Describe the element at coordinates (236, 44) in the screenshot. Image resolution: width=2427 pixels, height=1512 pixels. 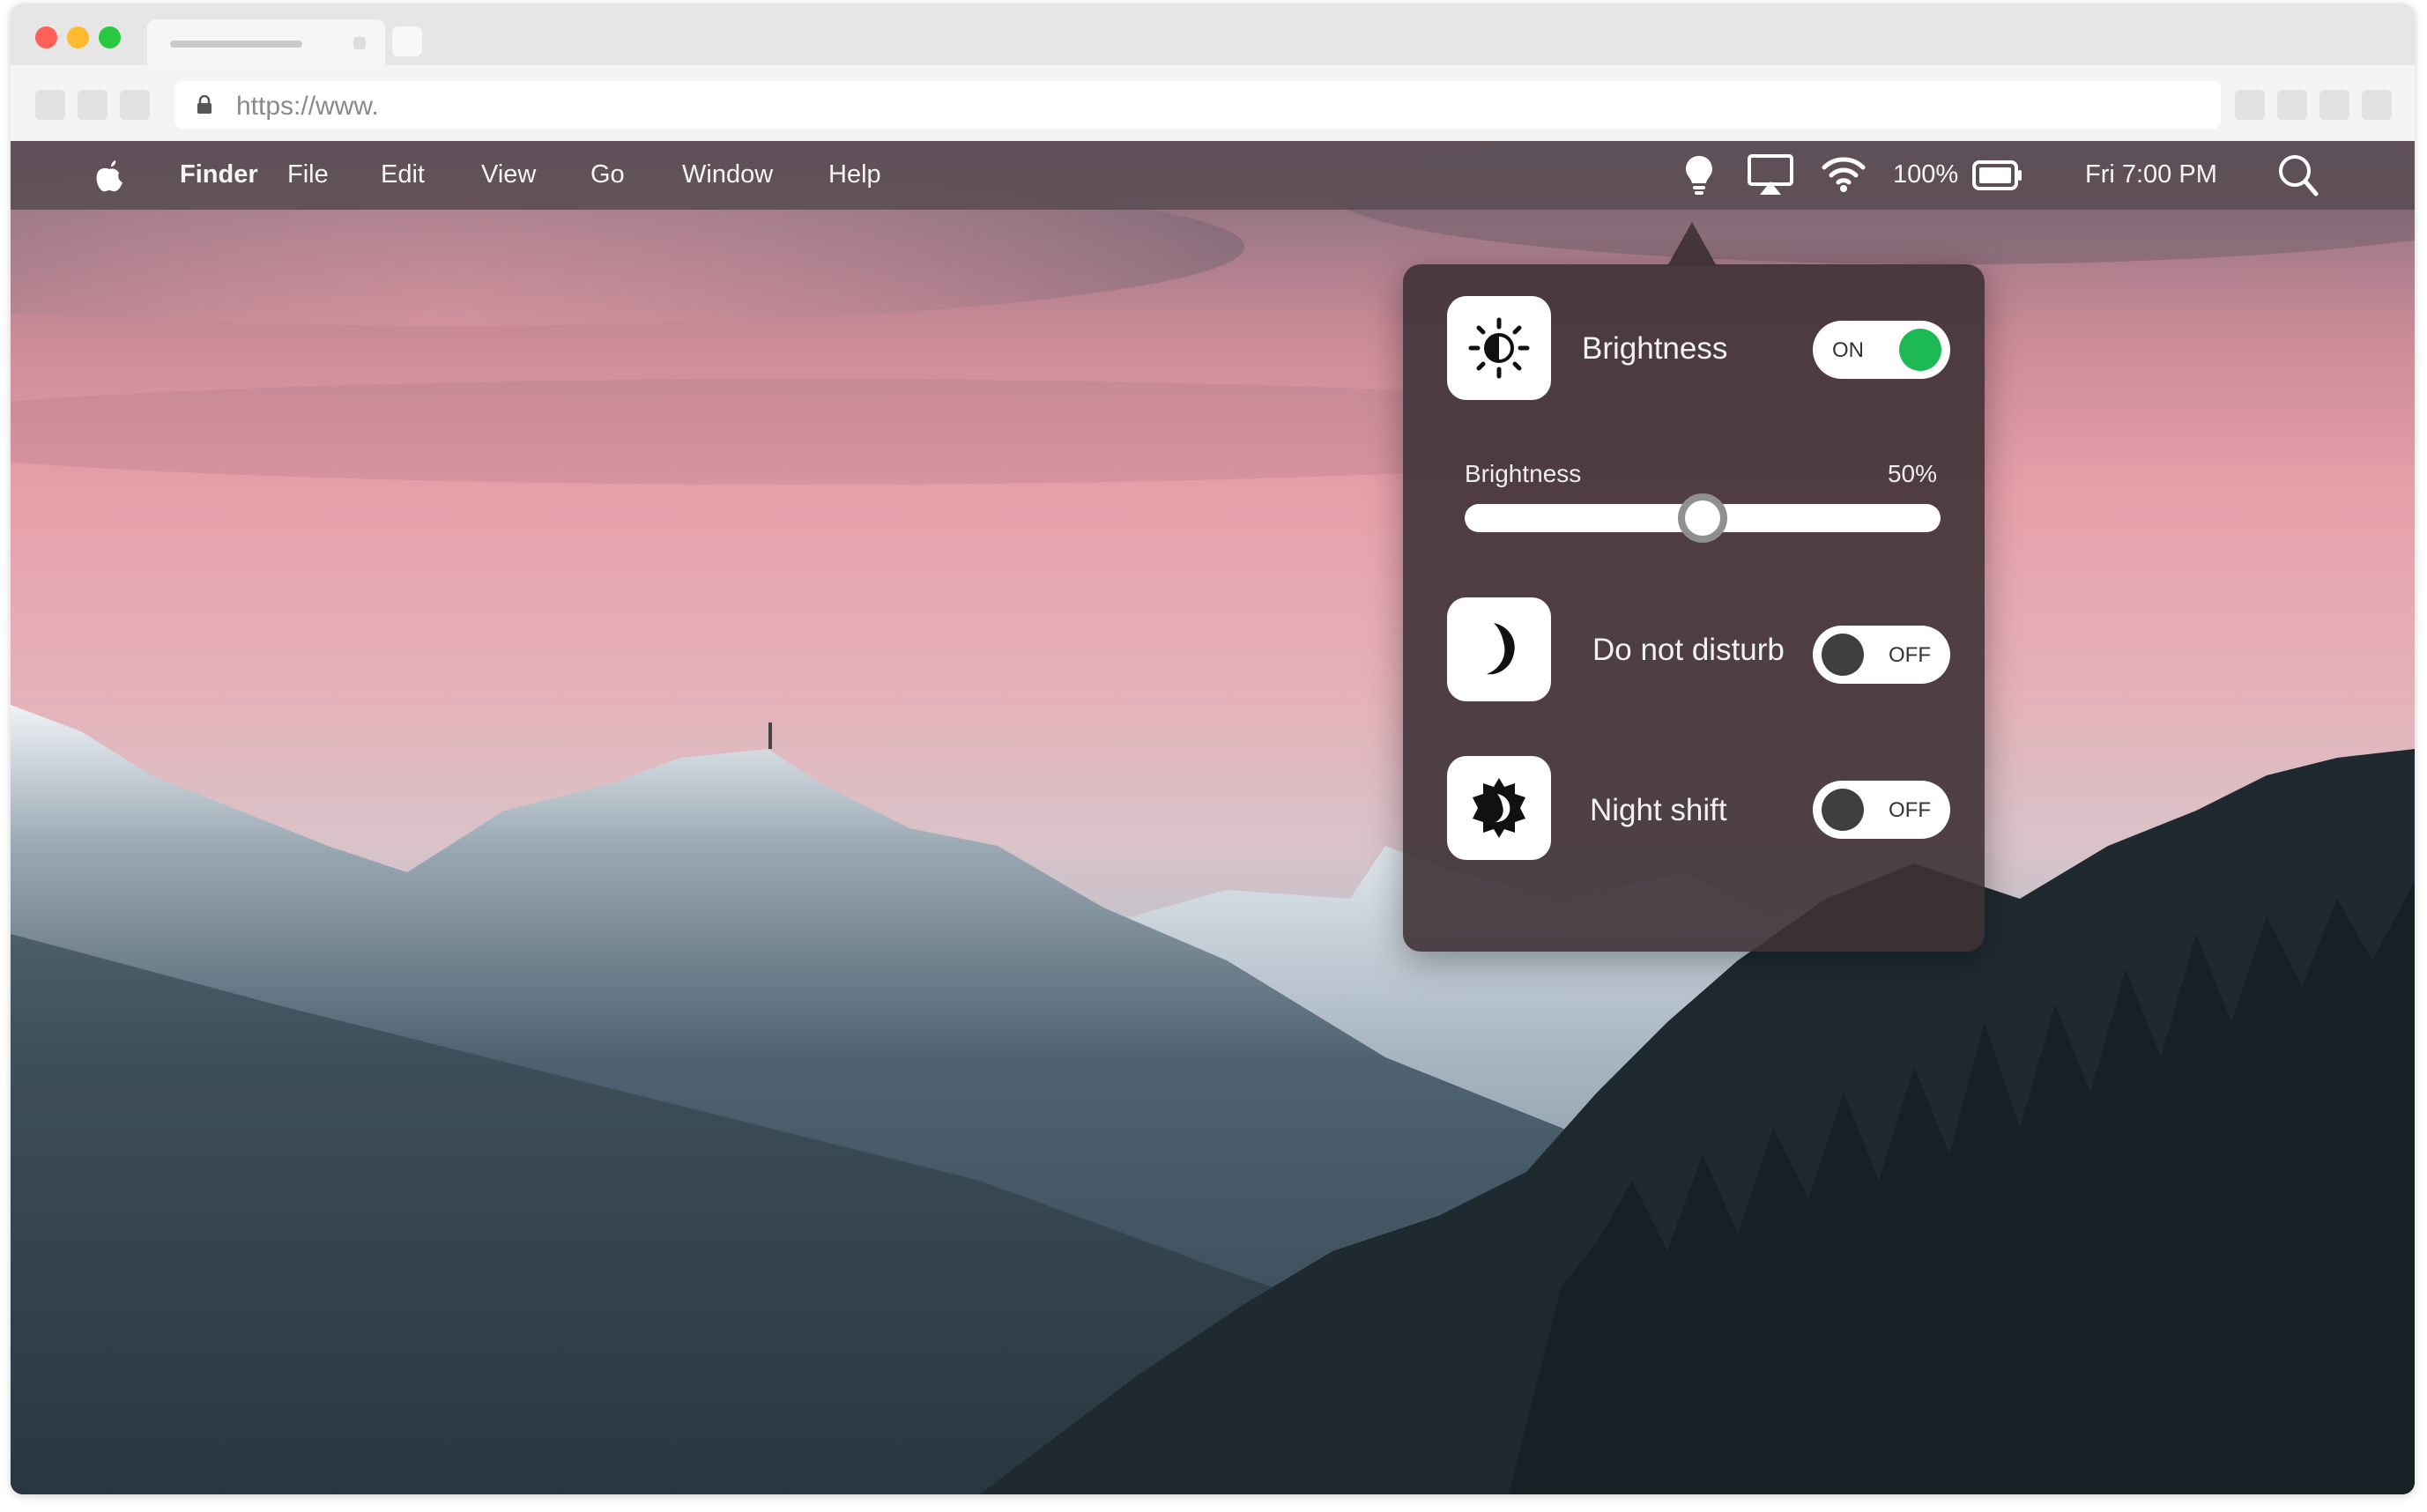
I see `tab-title-placeholder` at that location.